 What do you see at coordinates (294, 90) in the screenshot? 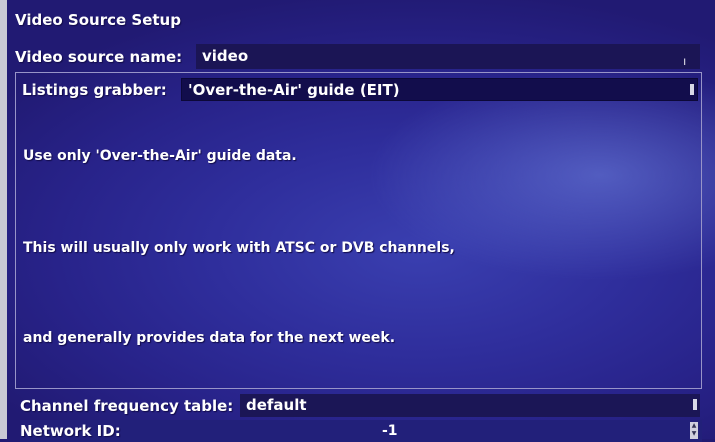
I see `listings-grabber-value: 'Over-the-Air' guide (EIT)` at bounding box center [294, 90].